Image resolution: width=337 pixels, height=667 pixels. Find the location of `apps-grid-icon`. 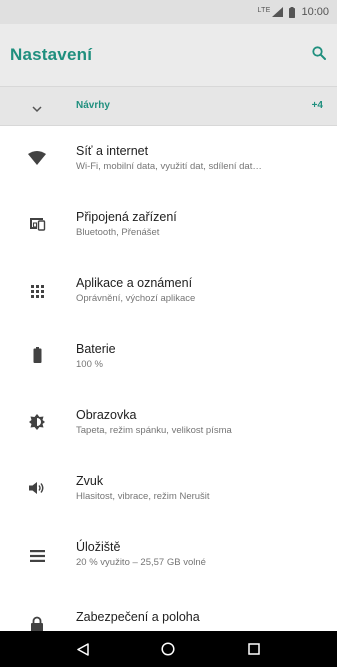

apps-grid-icon is located at coordinates (37, 291).